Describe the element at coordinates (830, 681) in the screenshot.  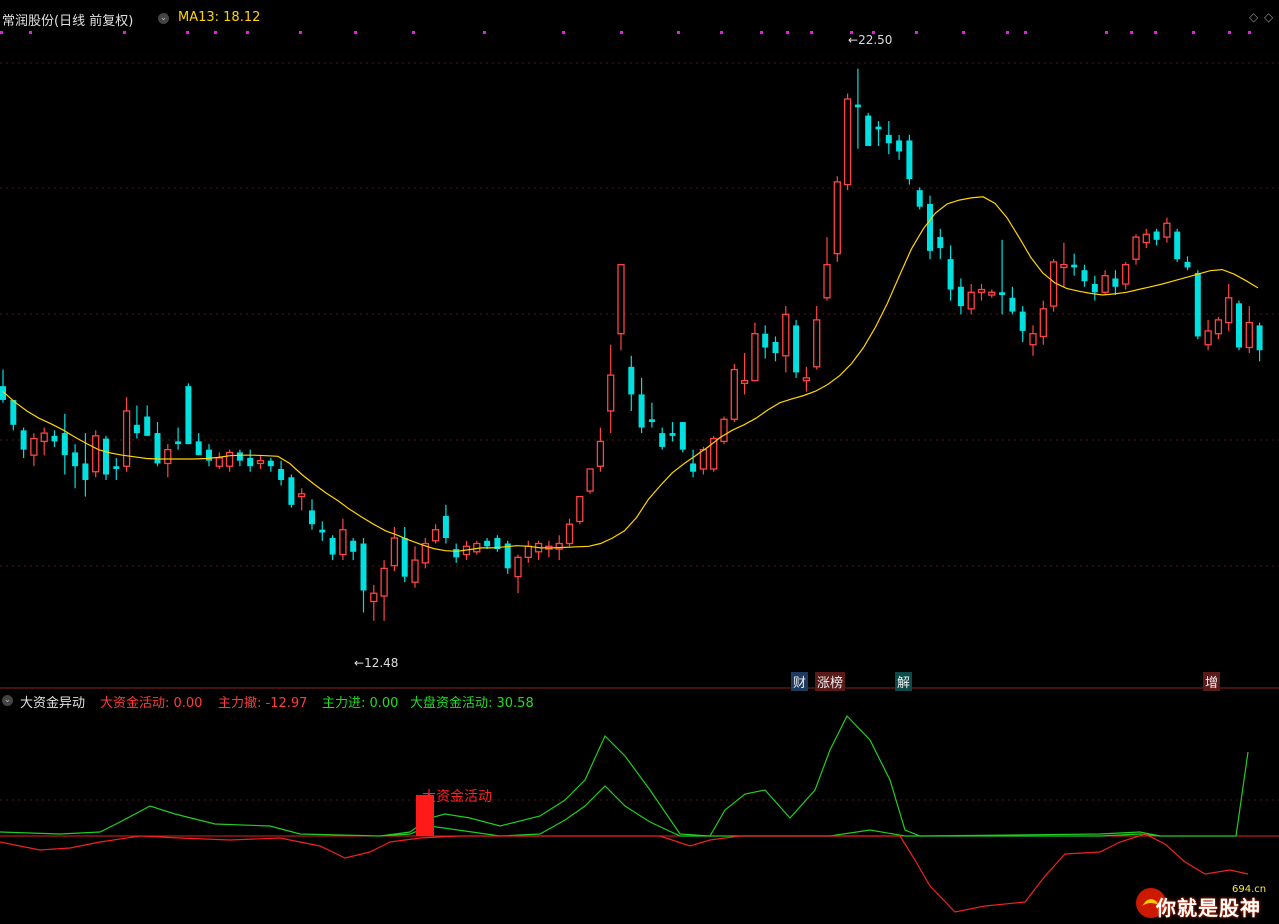
I see `event-tag-top-gainers: 涨榜` at that location.